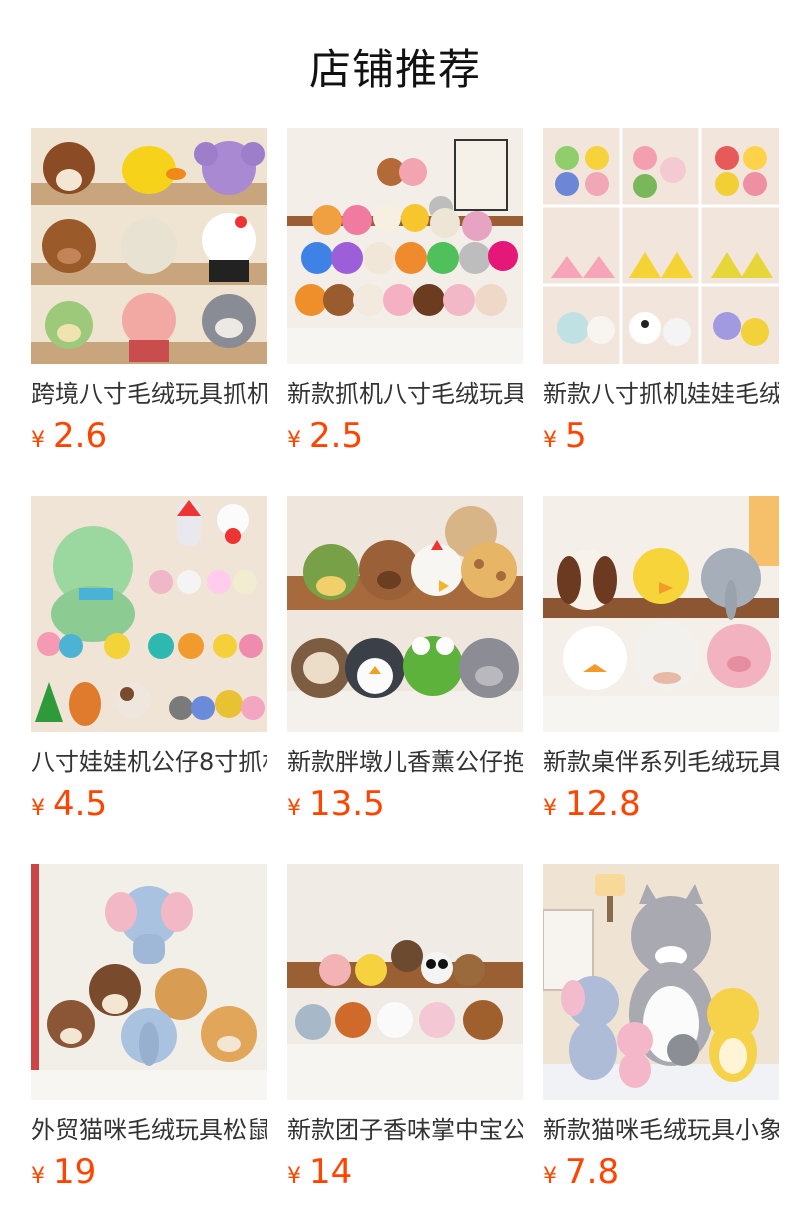  I want to click on product-name: 新款胖墩儿香薰公仔抱, so click(405, 762).